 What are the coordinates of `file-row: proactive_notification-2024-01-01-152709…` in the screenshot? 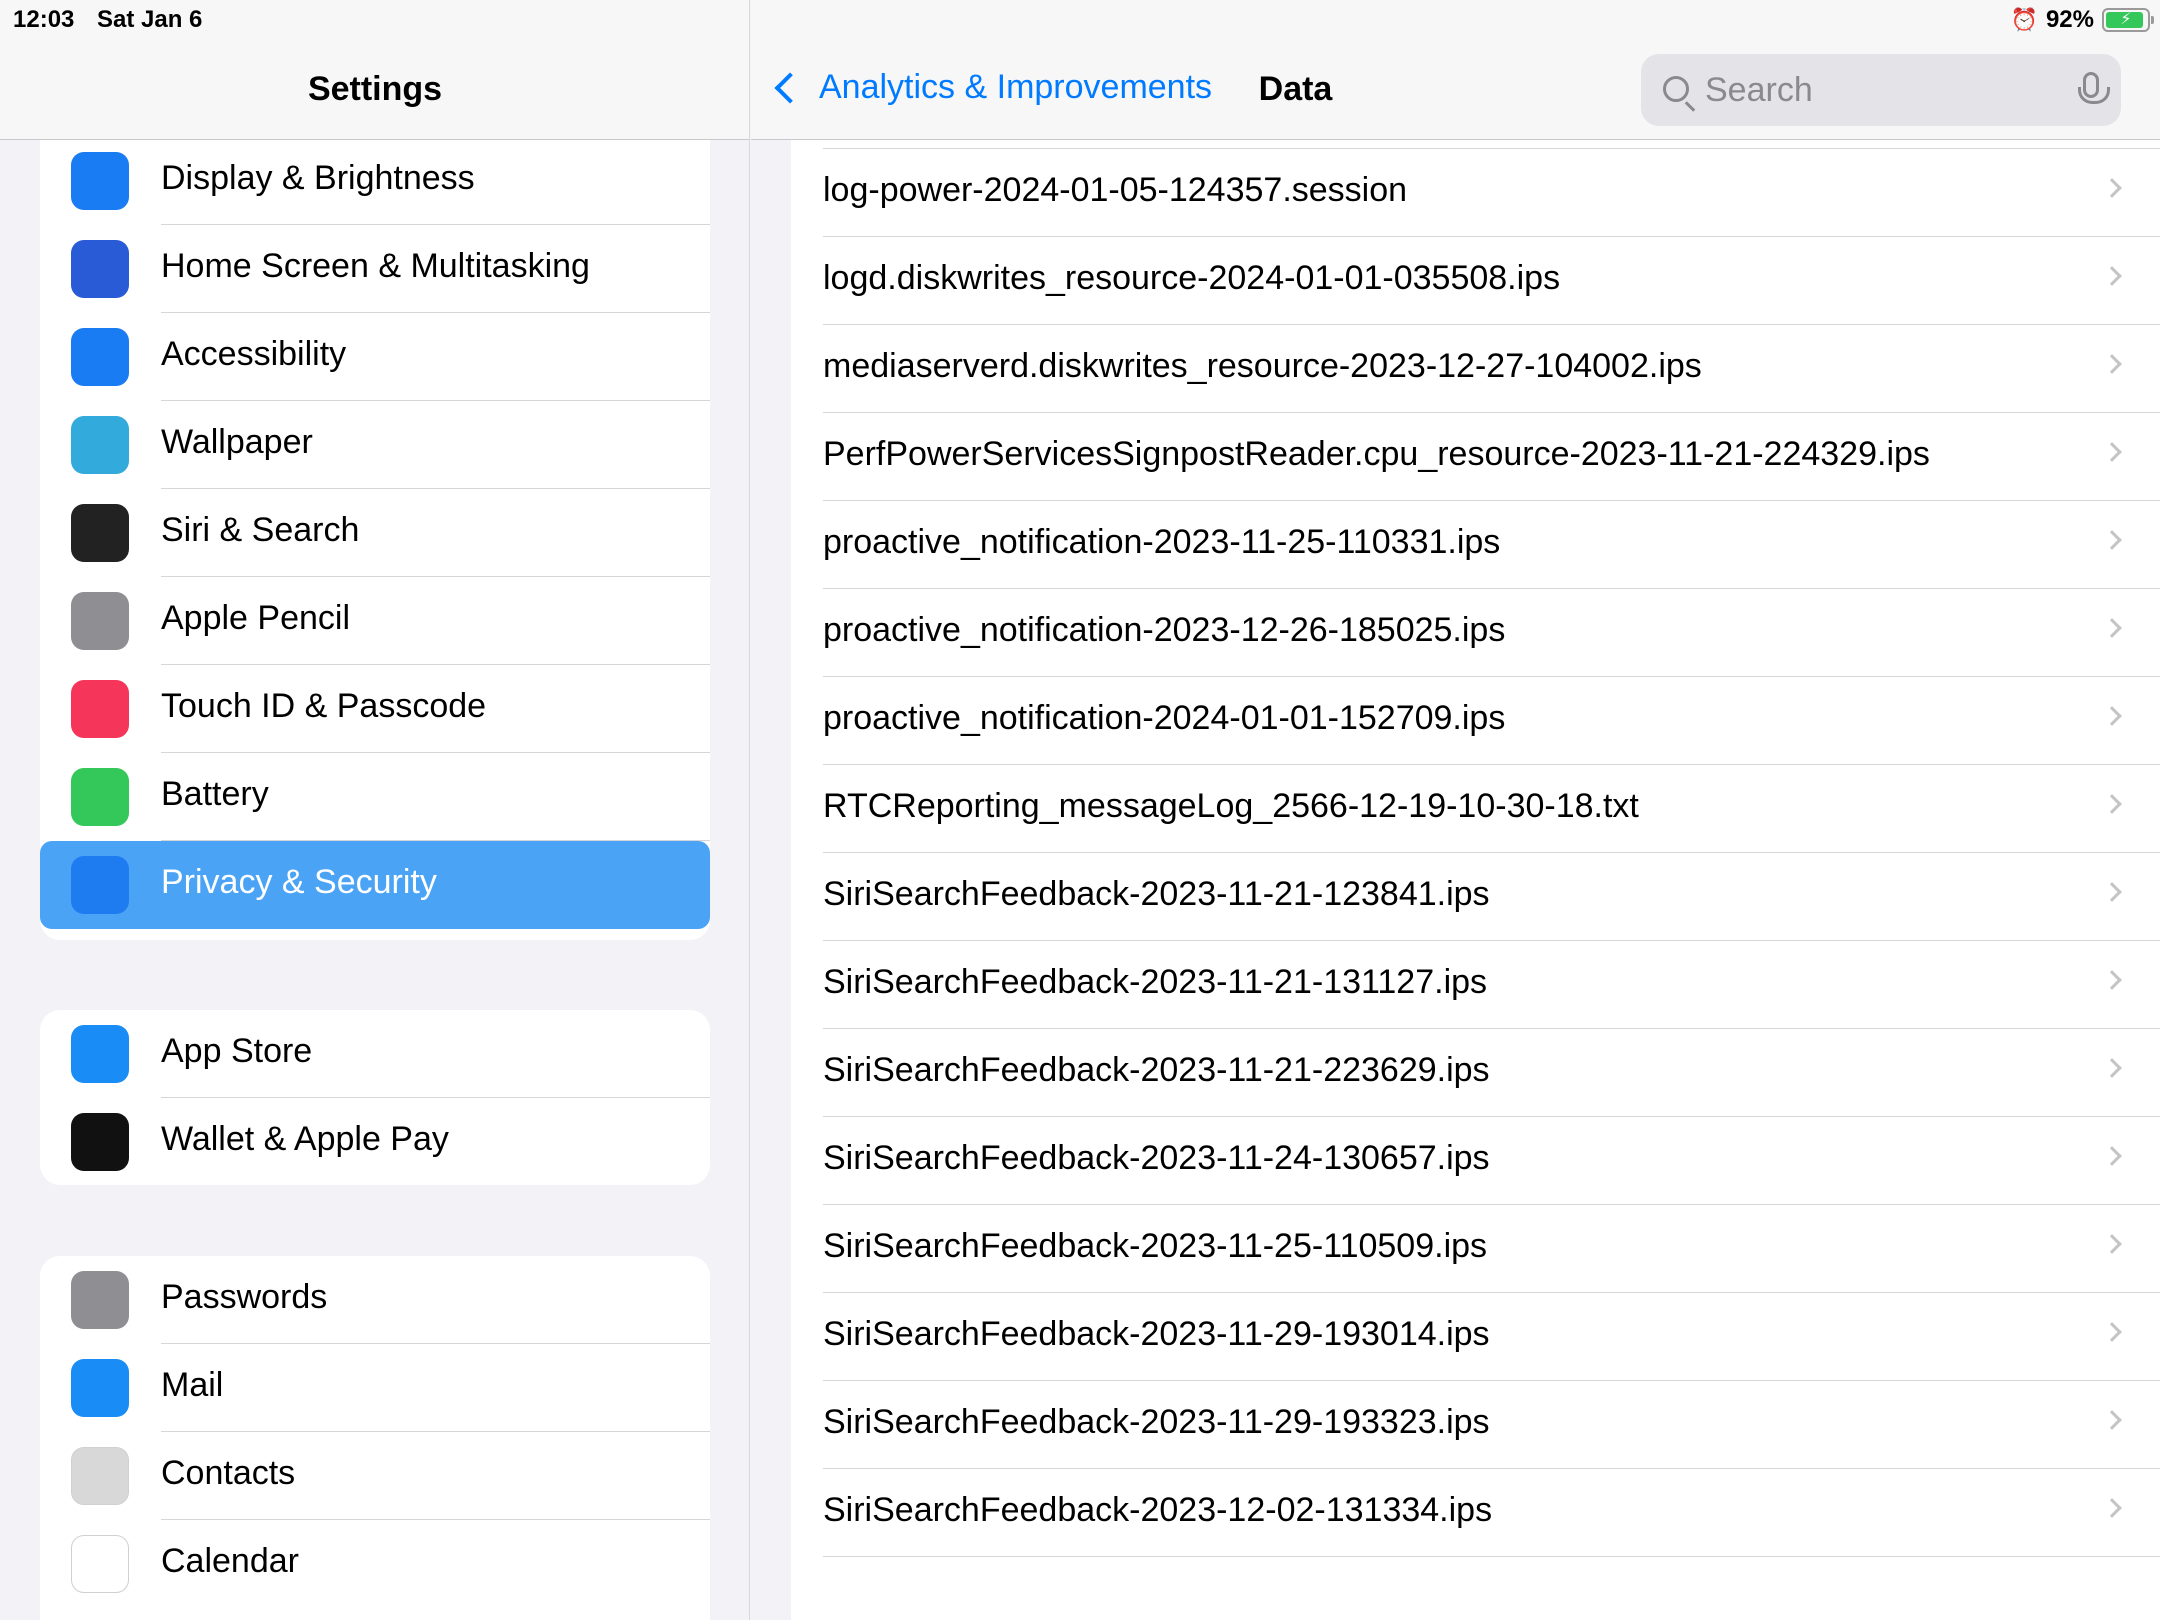 It's located at (1475, 721).